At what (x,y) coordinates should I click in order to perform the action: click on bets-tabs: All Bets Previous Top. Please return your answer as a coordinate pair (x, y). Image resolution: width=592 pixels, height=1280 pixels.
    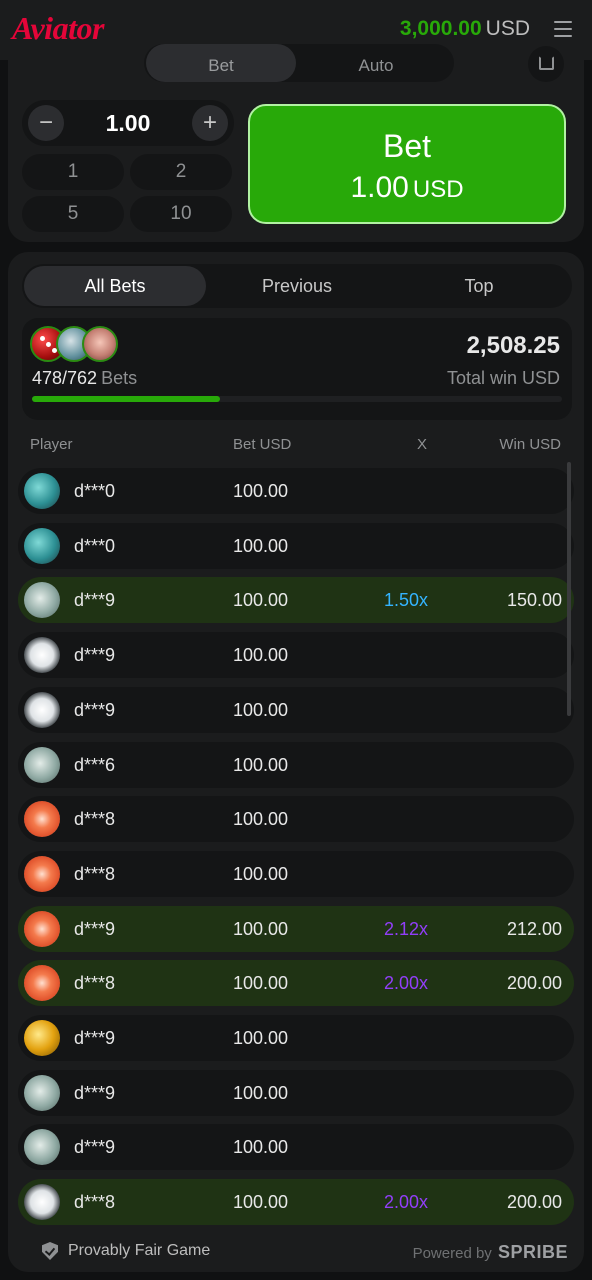
    Looking at the image, I should click on (297, 286).